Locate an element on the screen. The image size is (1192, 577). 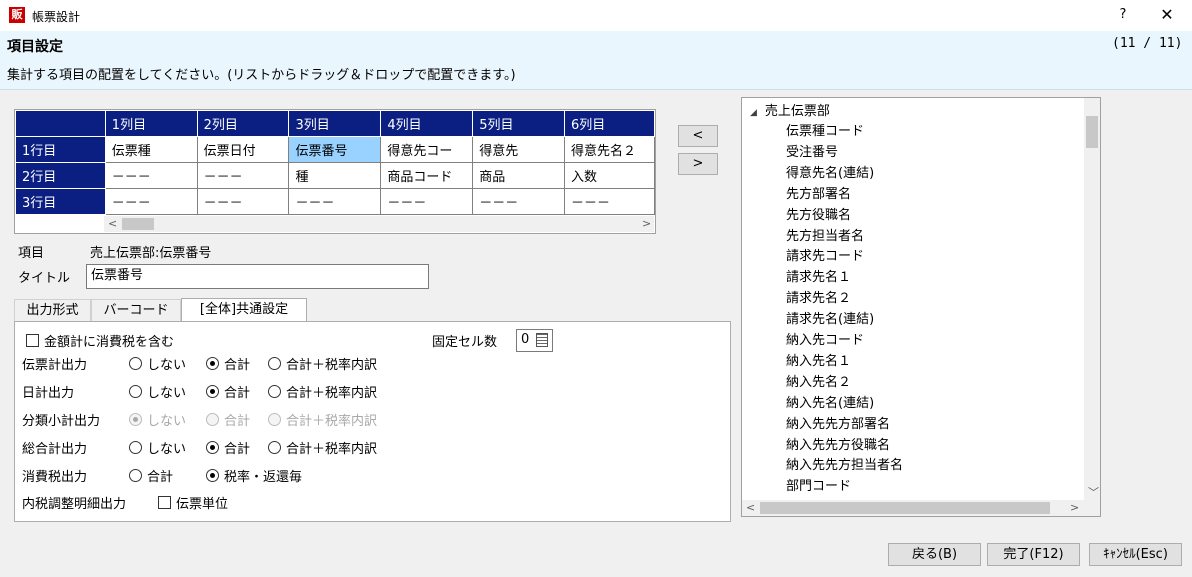
checkbox-icon is located at coordinates (32, 340).